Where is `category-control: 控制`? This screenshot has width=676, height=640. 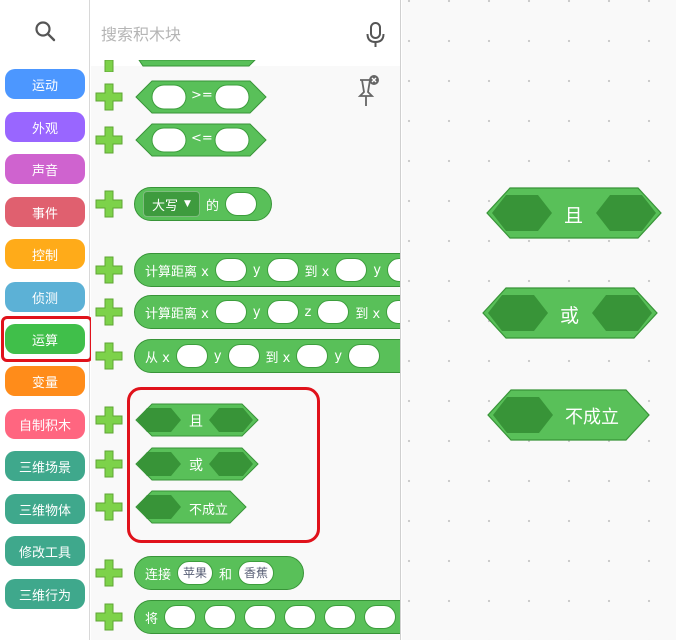
category-control: 控制 is located at coordinates (45, 254).